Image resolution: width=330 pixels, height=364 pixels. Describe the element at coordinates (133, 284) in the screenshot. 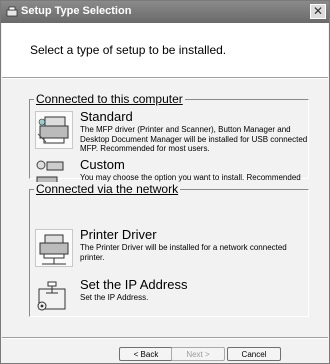

I see `option-set-ip-title: Set the IP Address` at that location.